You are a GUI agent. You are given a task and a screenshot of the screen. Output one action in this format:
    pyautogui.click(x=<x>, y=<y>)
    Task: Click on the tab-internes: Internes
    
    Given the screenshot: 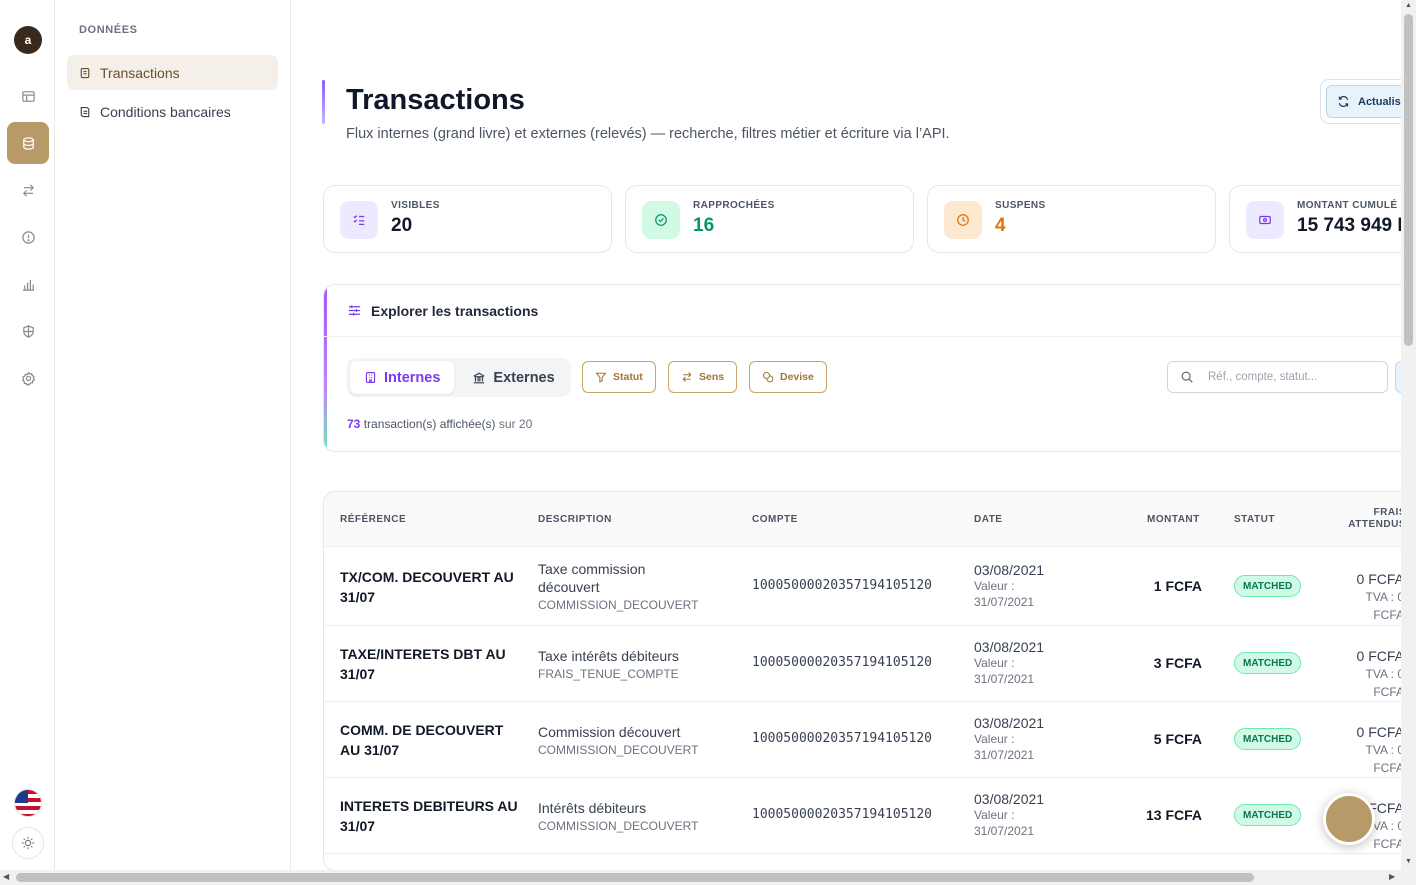 What is the action you would take?
    pyautogui.click(x=402, y=377)
    